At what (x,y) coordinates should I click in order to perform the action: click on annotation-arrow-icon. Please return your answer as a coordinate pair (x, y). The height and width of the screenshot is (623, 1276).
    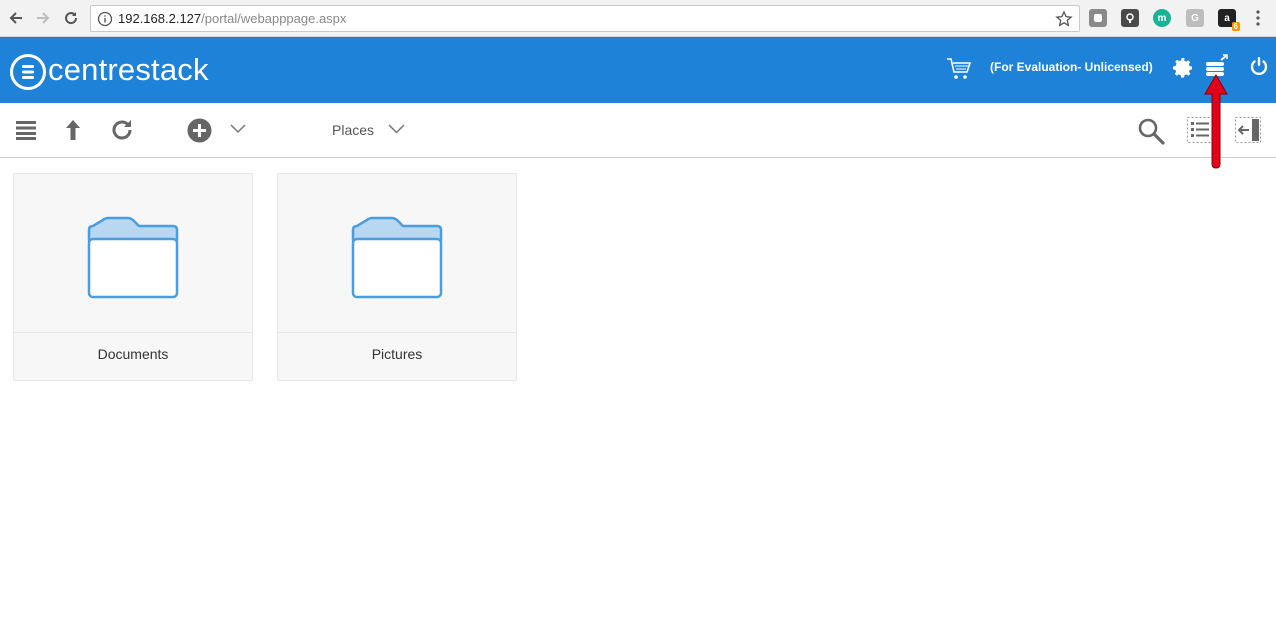
    Looking at the image, I should click on (1216, 121).